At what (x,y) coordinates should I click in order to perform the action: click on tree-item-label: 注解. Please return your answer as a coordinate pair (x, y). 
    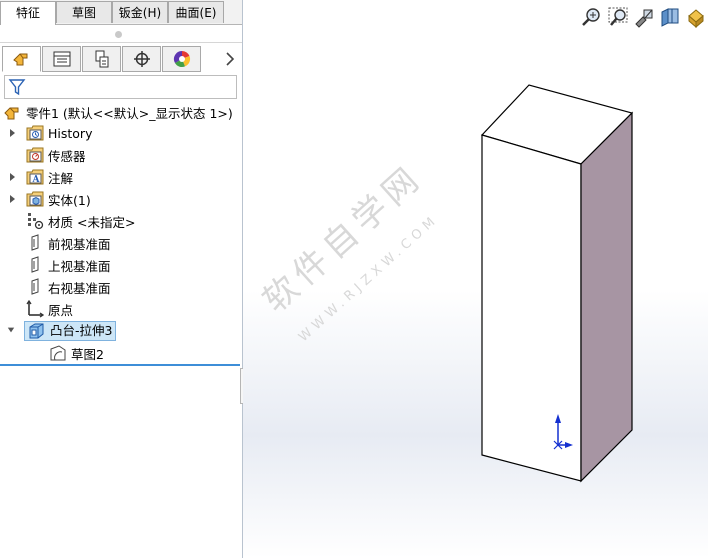
    Looking at the image, I should click on (61, 178).